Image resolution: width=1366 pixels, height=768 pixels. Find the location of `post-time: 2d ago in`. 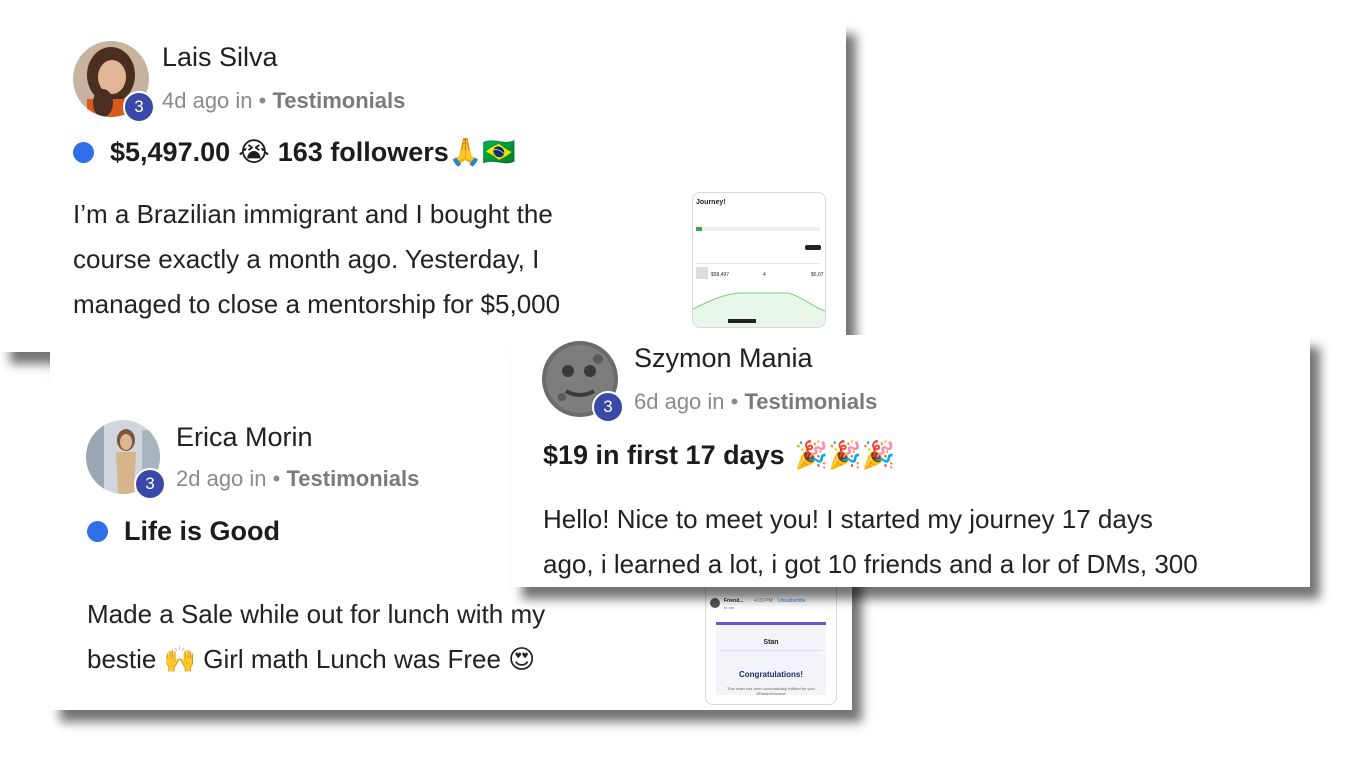

post-time: 2d ago in is located at coordinates (221, 478).